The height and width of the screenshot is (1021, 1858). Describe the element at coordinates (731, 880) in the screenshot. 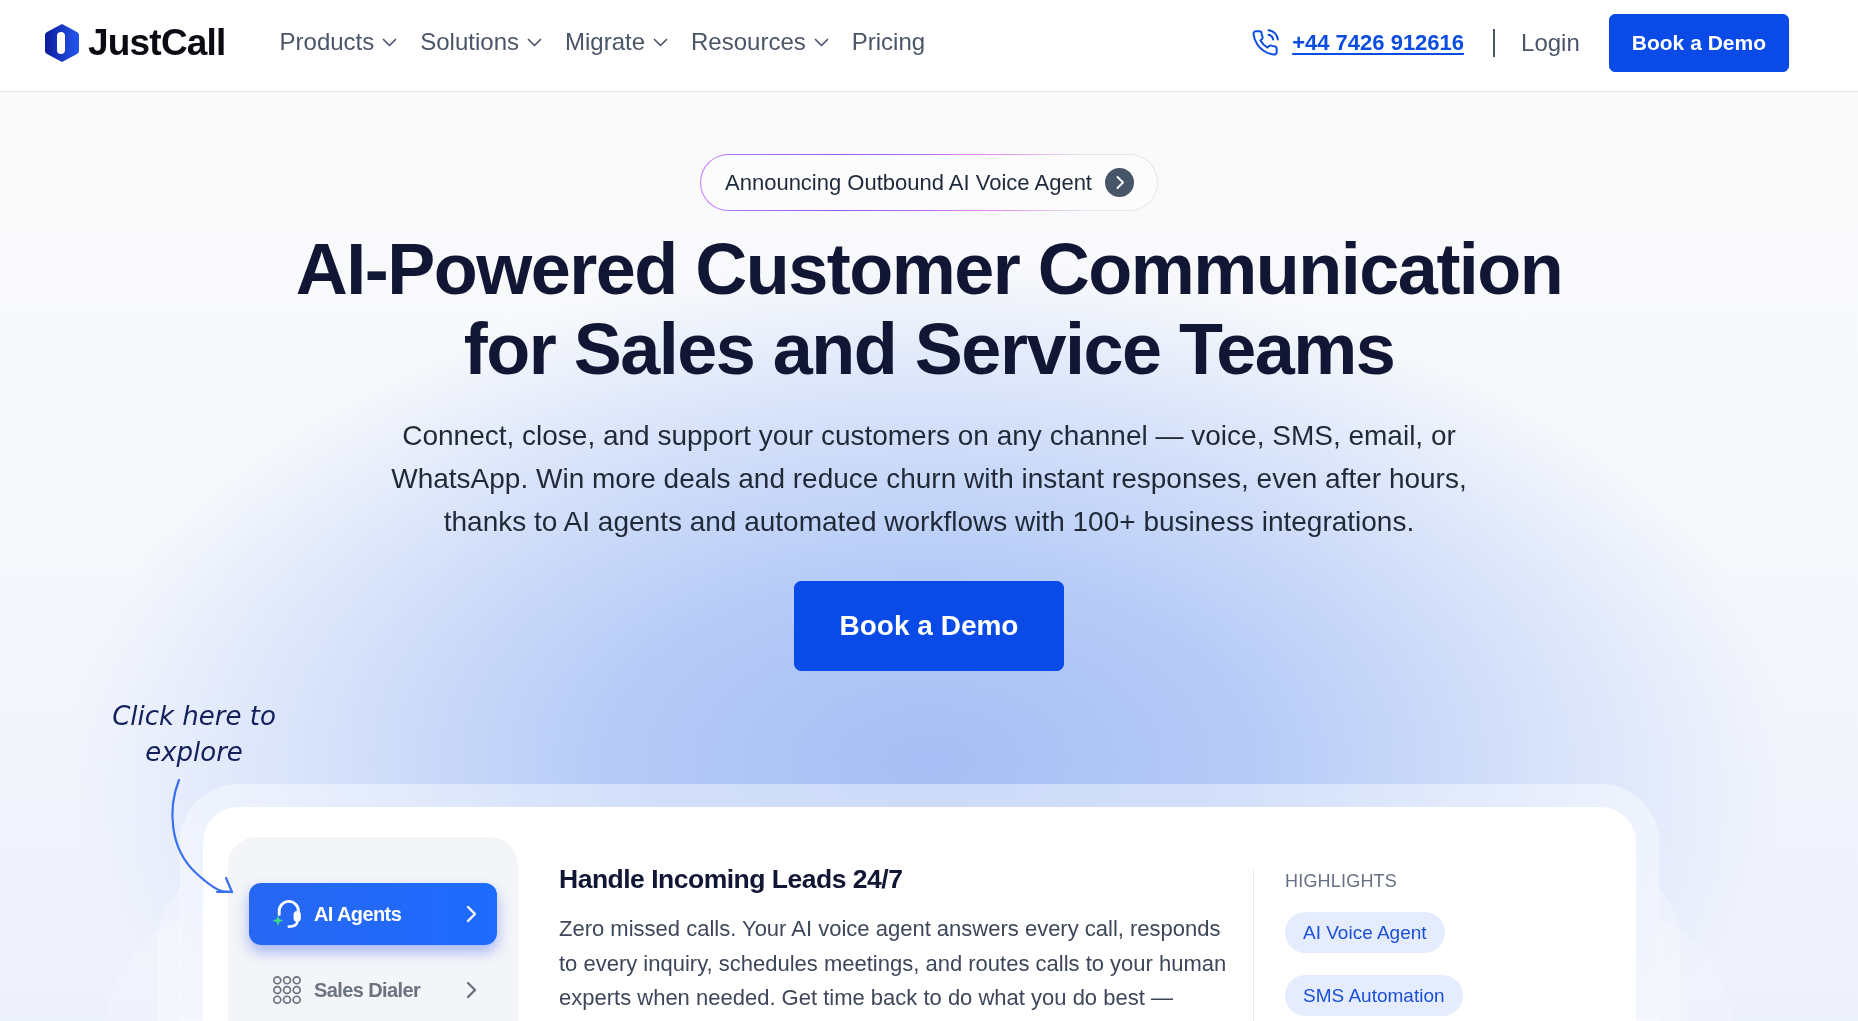

I see `feature-title: Handle Incoming Leads 24/7` at that location.